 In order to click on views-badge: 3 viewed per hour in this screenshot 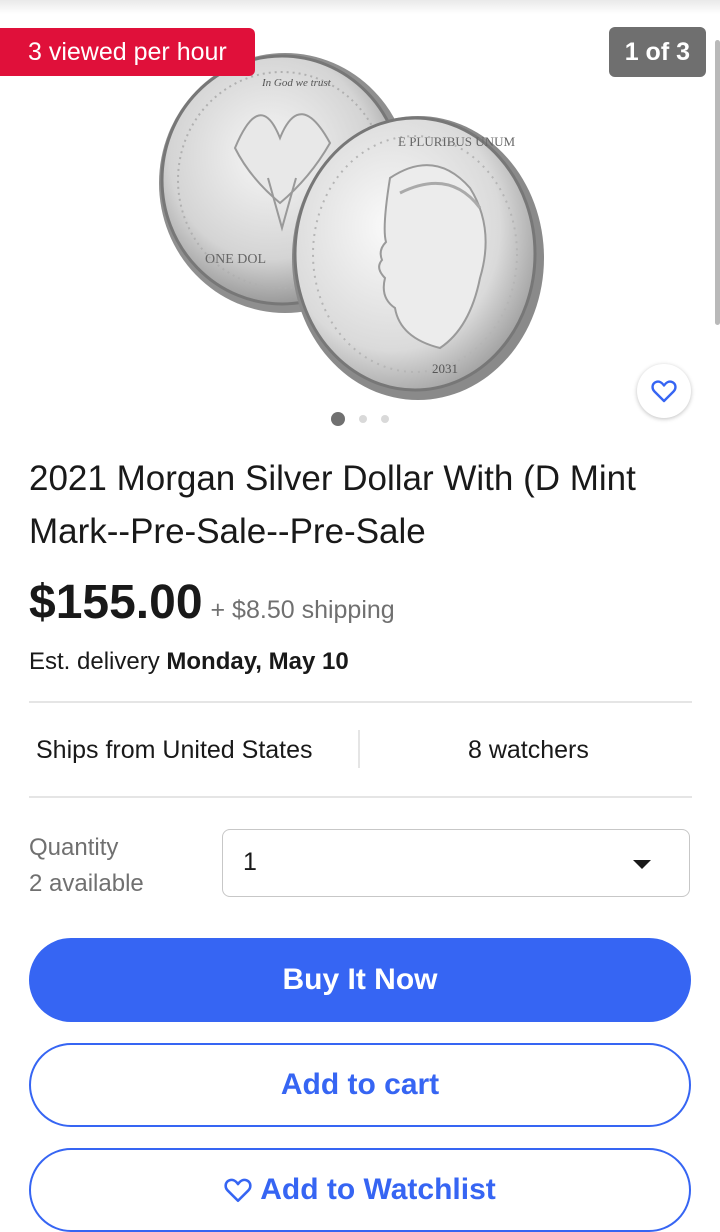, I will do `click(127, 52)`.